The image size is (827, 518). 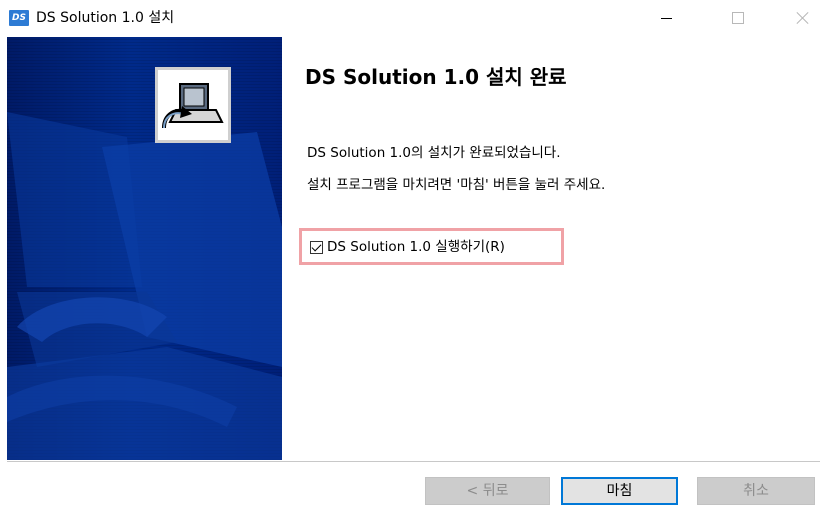 What do you see at coordinates (416, 247) in the screenshot?
I see `run-checkbox-label: DS Solution 1.0 실행하기(R)` at bounding box center [416, 247].